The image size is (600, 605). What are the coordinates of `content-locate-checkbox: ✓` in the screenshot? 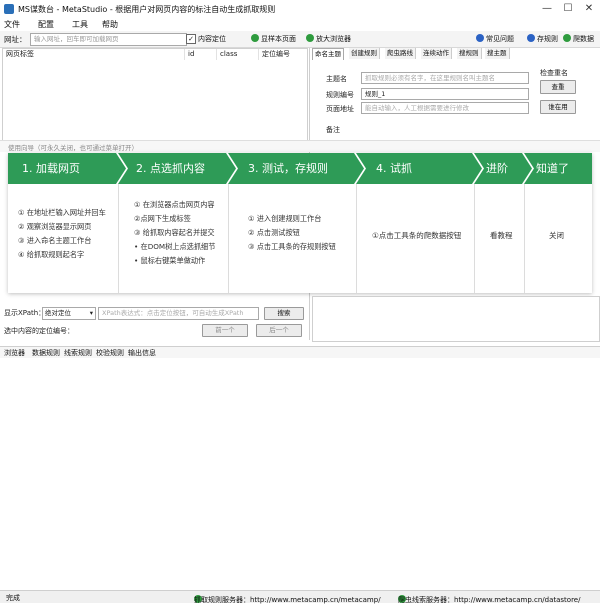 It's located at (191, 39).